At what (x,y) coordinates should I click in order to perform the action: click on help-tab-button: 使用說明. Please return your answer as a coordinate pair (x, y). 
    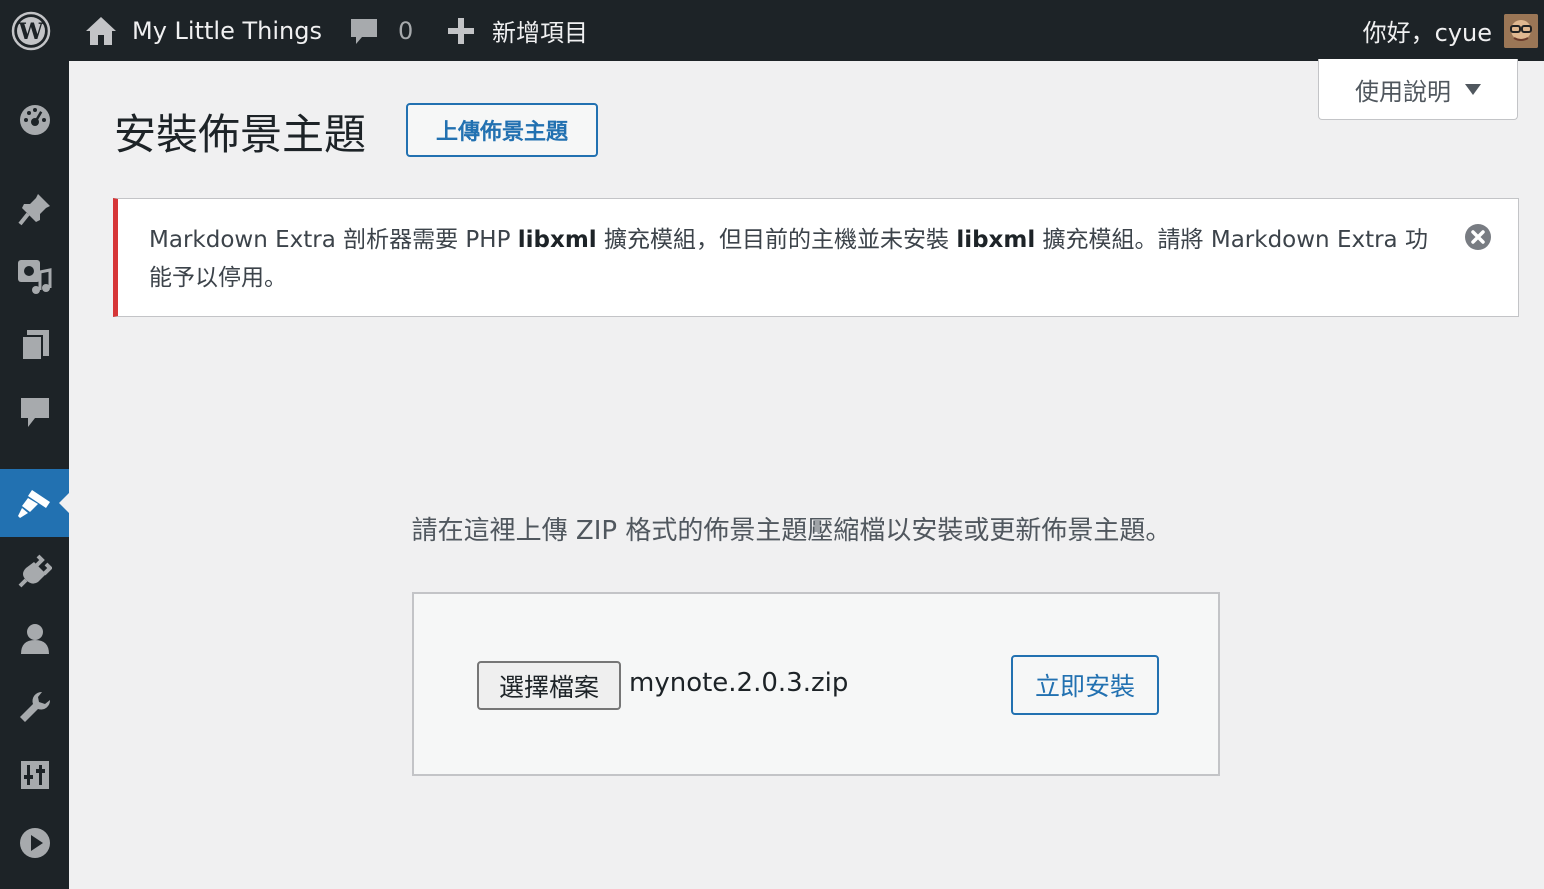
    Looking at the image, I should click on (1418, 89).